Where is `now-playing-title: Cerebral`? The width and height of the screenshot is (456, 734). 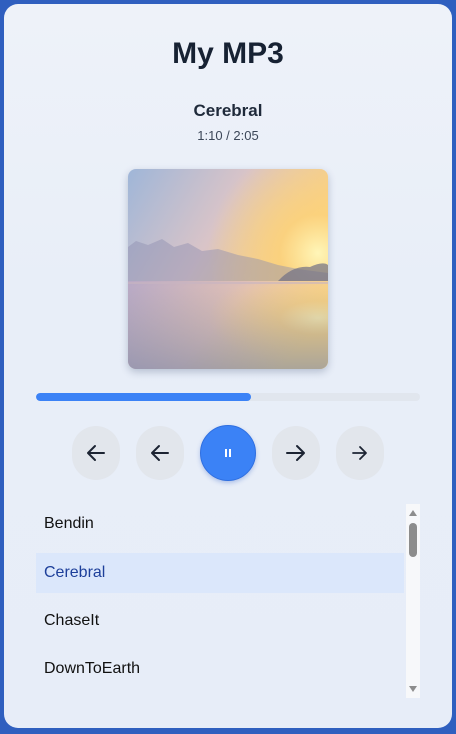
now-playing-title: Cerebral is located at coordinates (228, 110).